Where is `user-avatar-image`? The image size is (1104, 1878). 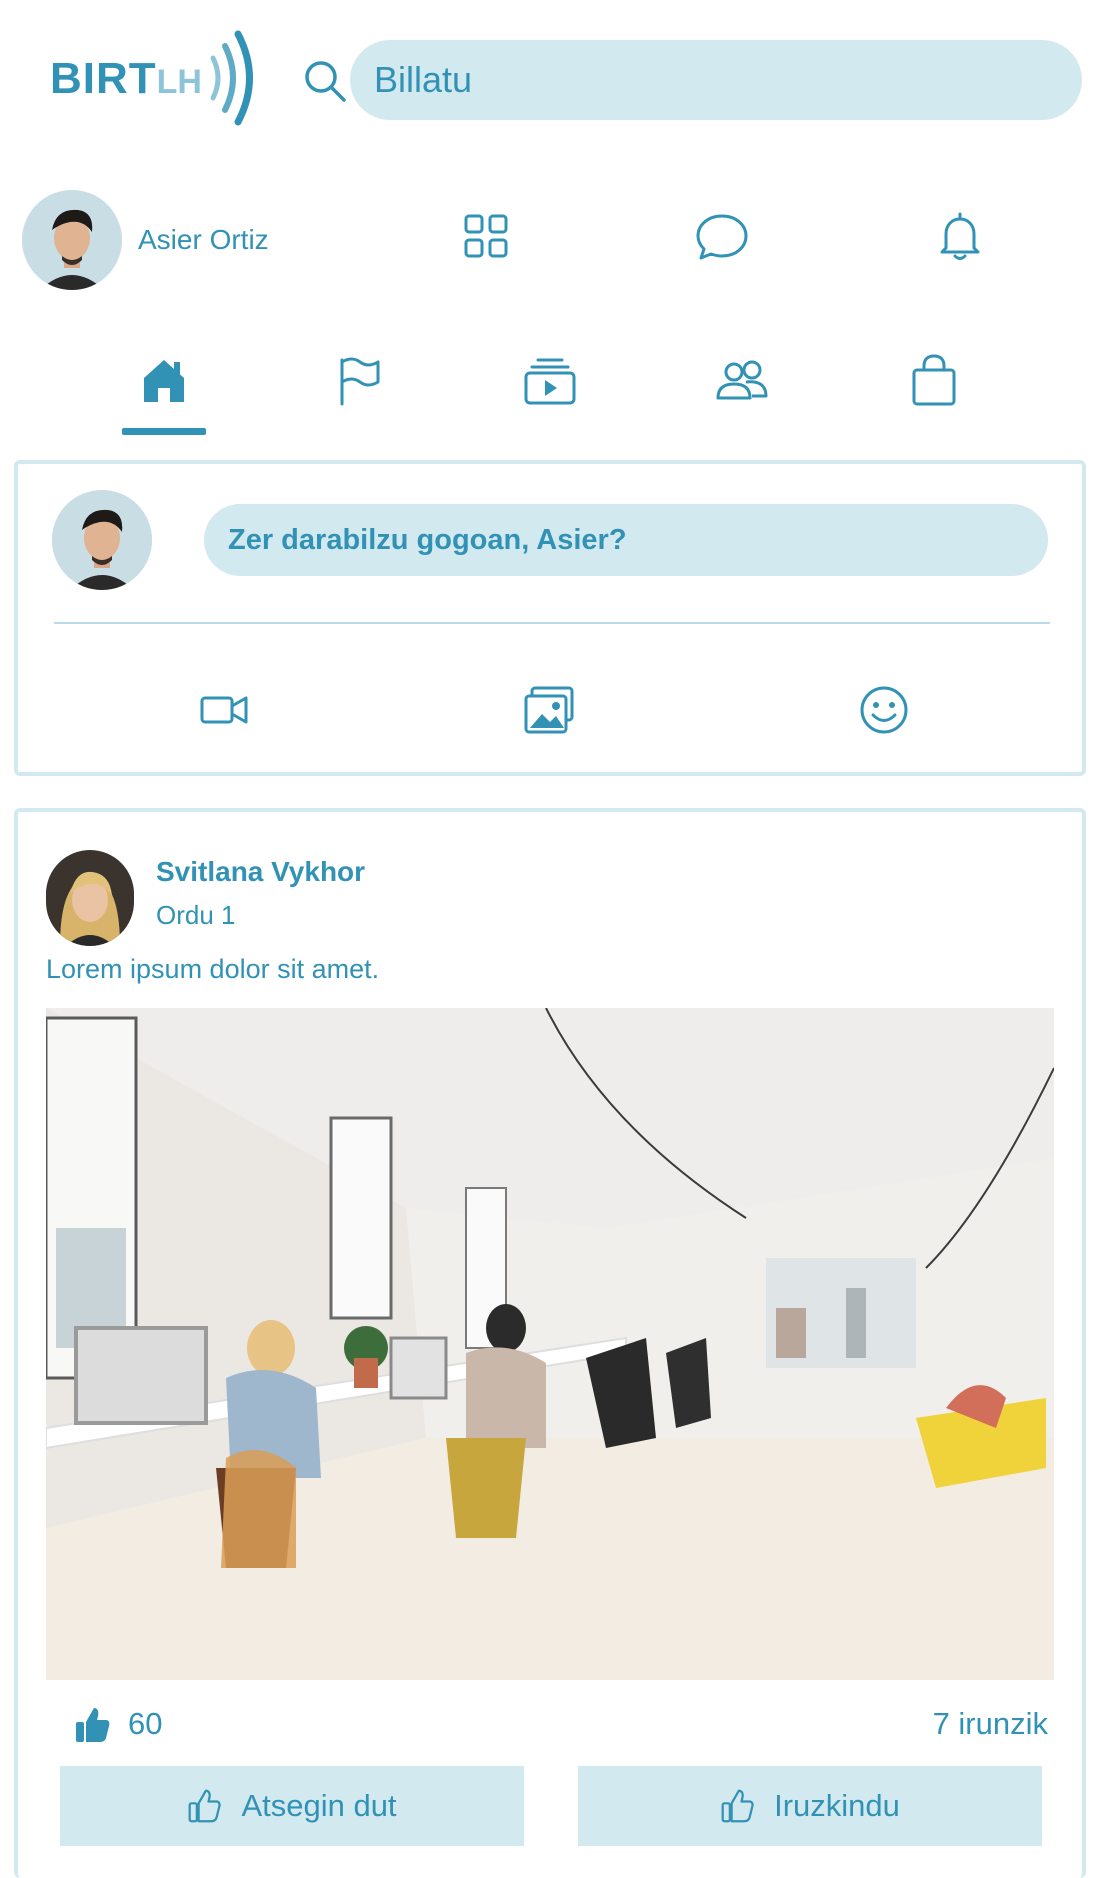 user-avatar-image is located at coordinates (72, 240).